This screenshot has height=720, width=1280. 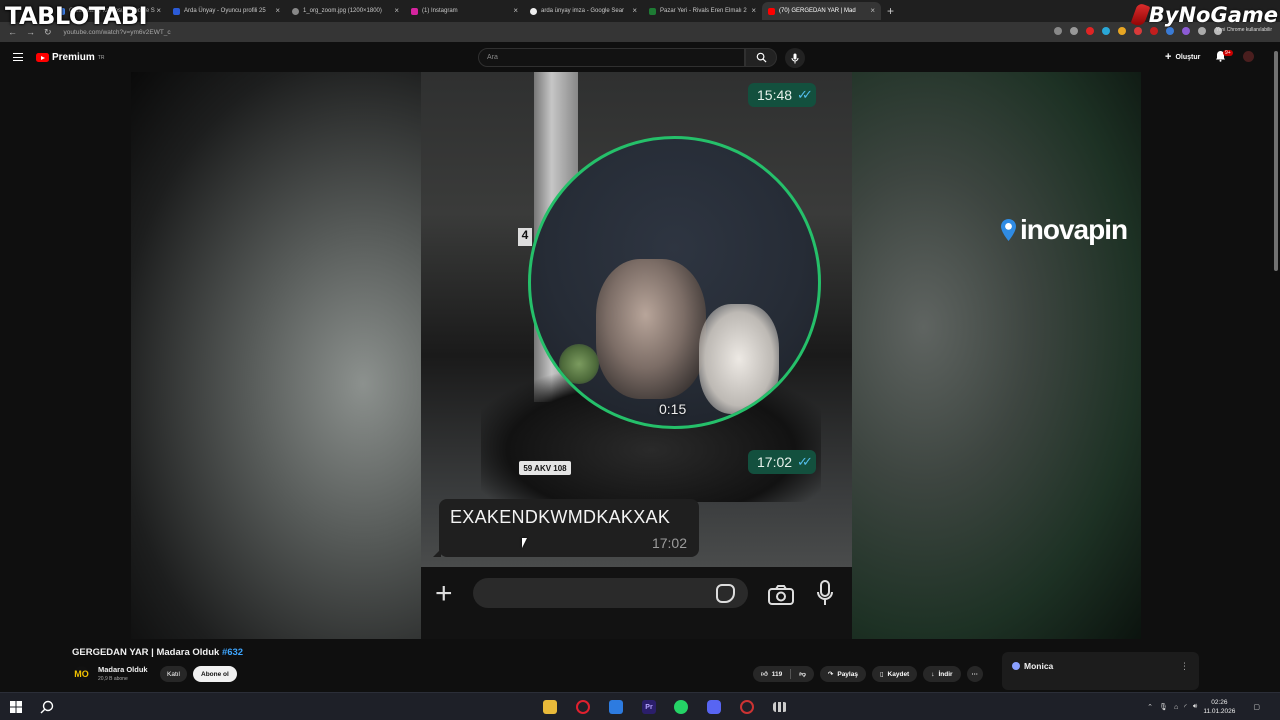 What do you see at coordinates (342, 11) in the screenshot?
I see `tab-title: 1_org_zoom.jpg (1200×1800)` at bounding box center [342, 11].